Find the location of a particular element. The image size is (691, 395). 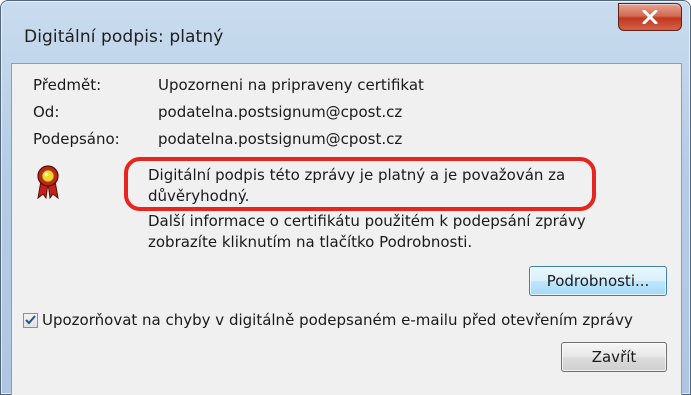

status-line-2: důvěryhodný. is located at coordinates (199, 196).